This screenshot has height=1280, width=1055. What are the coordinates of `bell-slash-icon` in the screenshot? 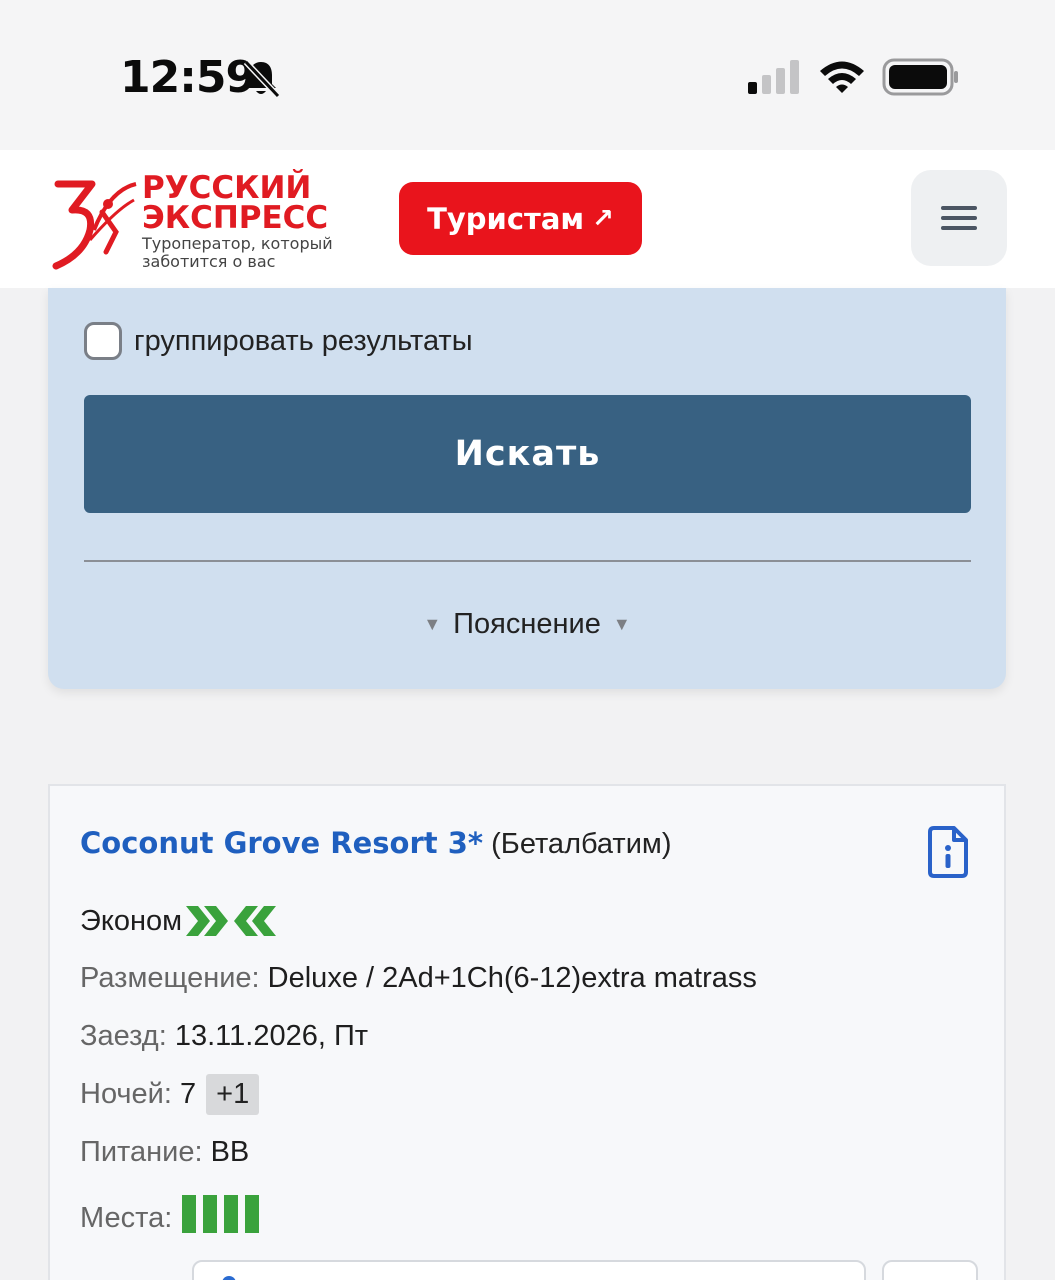 It's located at (261, 78).